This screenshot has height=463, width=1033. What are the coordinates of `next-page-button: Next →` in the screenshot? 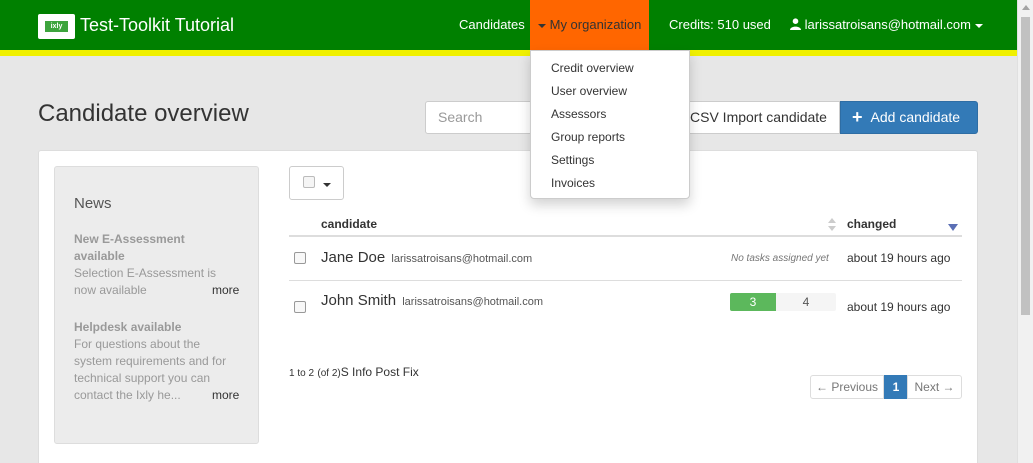 It's located at (934, 387).